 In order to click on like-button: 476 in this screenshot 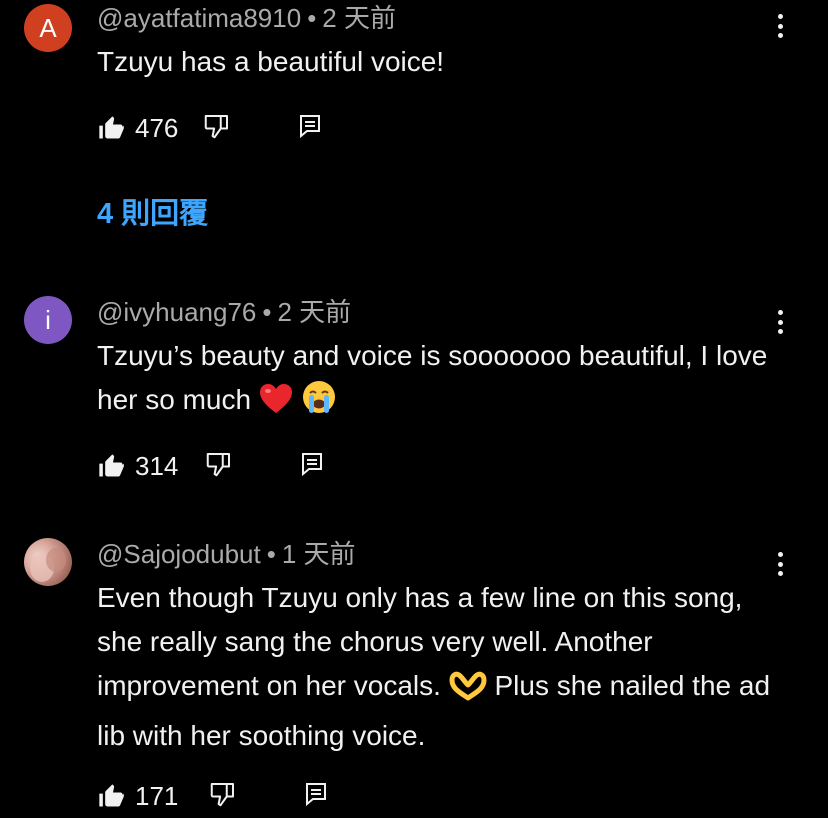, I will do `click(137, 128)`.